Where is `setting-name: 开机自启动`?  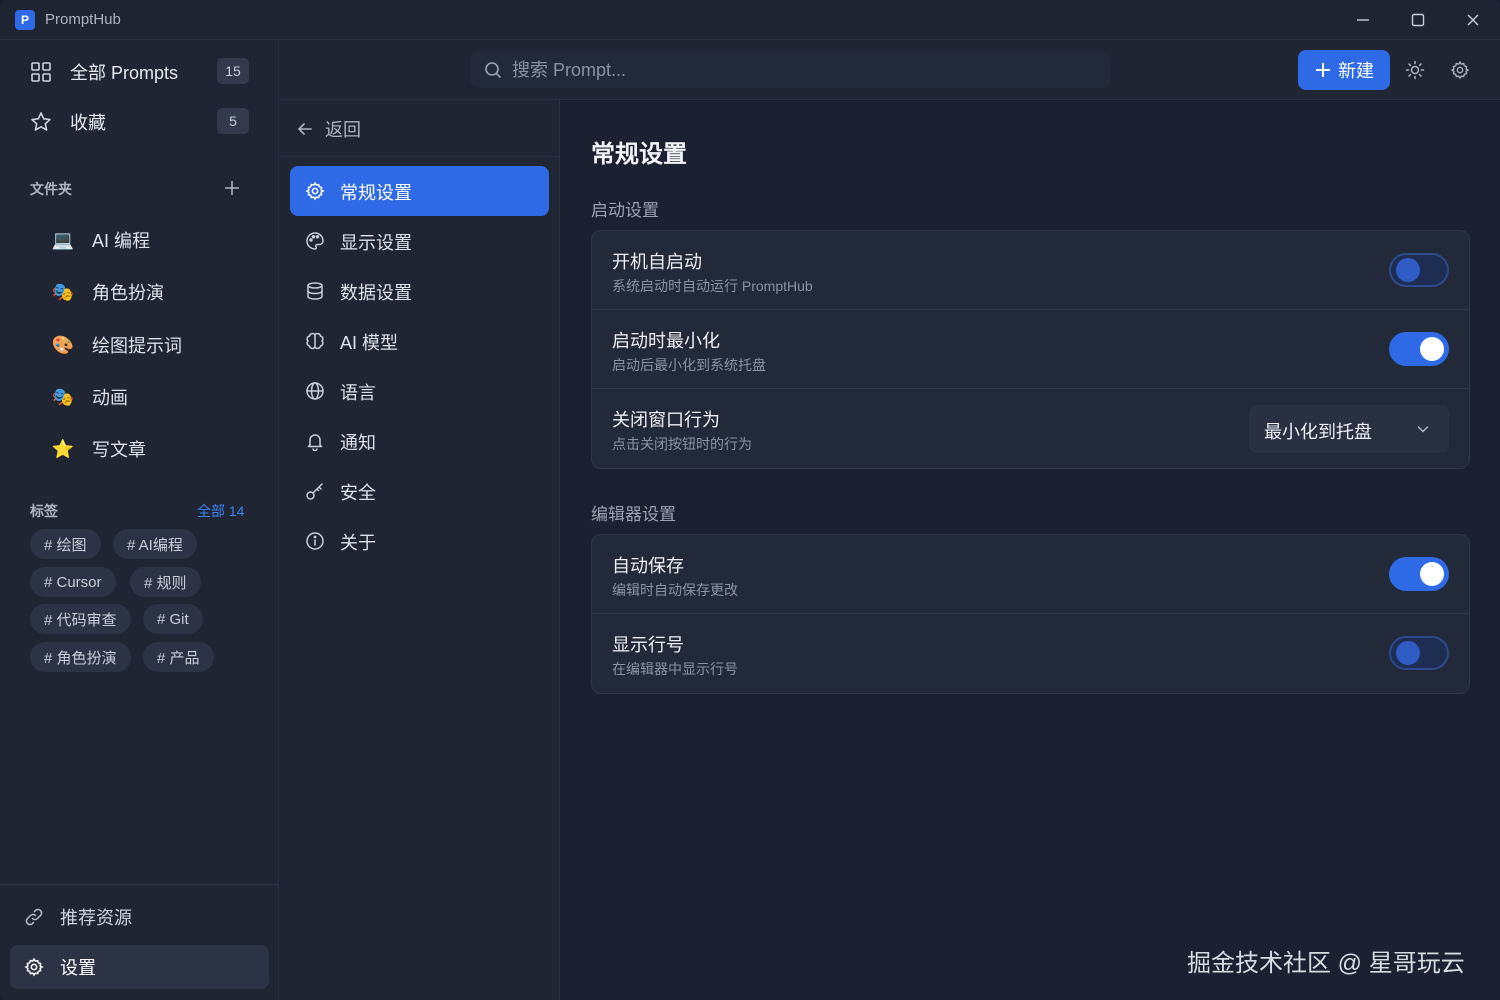
setting-name: 开机自启动 is located at coordinates (657, 262).